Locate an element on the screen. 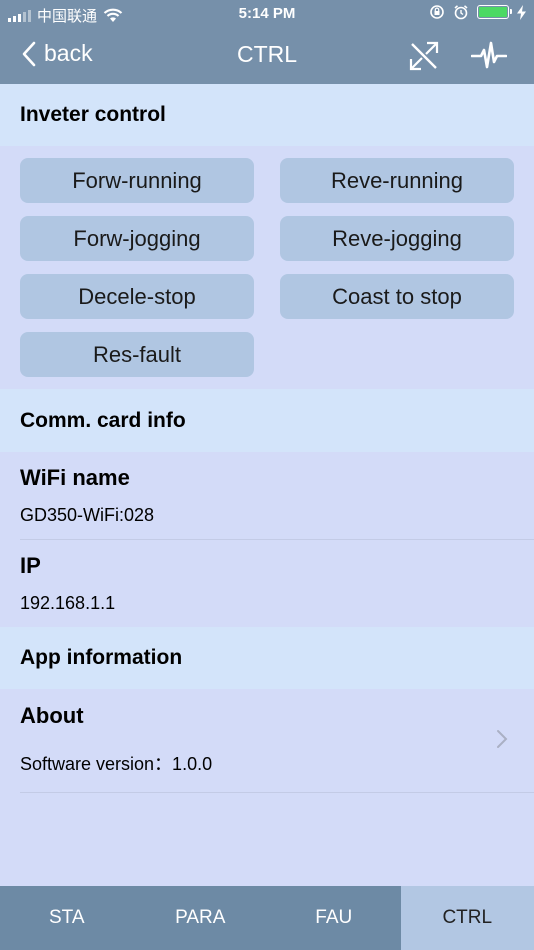 This screenshot has width=534, height=950. orientation-lock-icon is located at coordinates (437, 12).